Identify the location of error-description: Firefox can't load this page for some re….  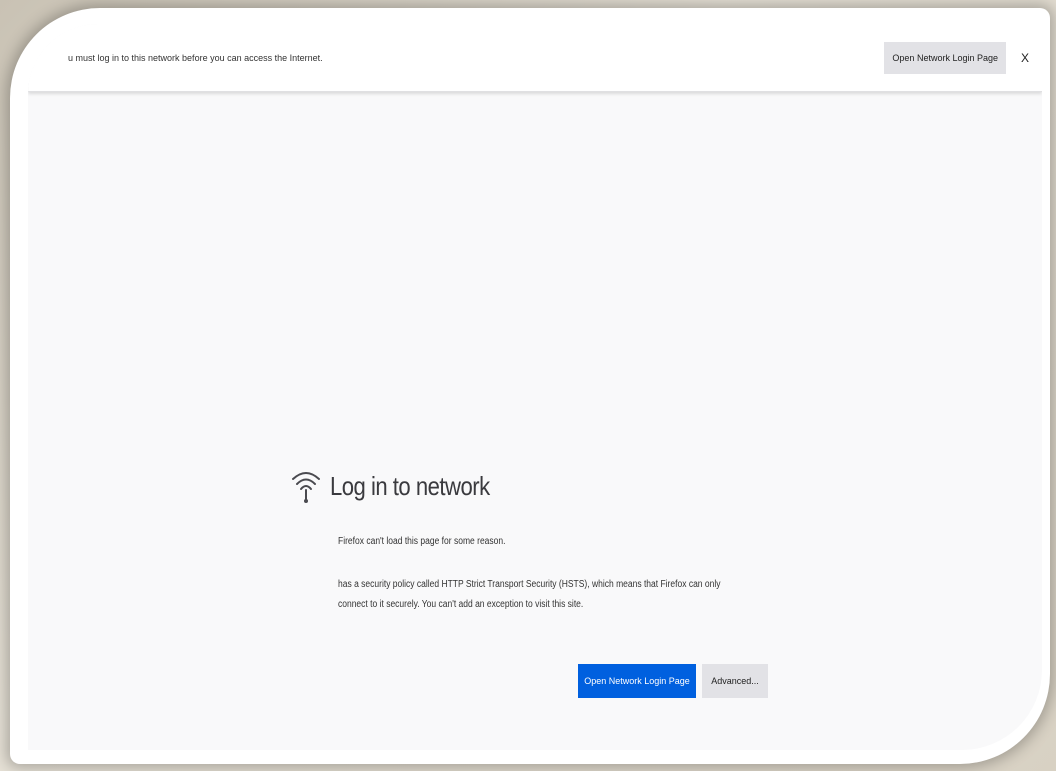
(422, 541).